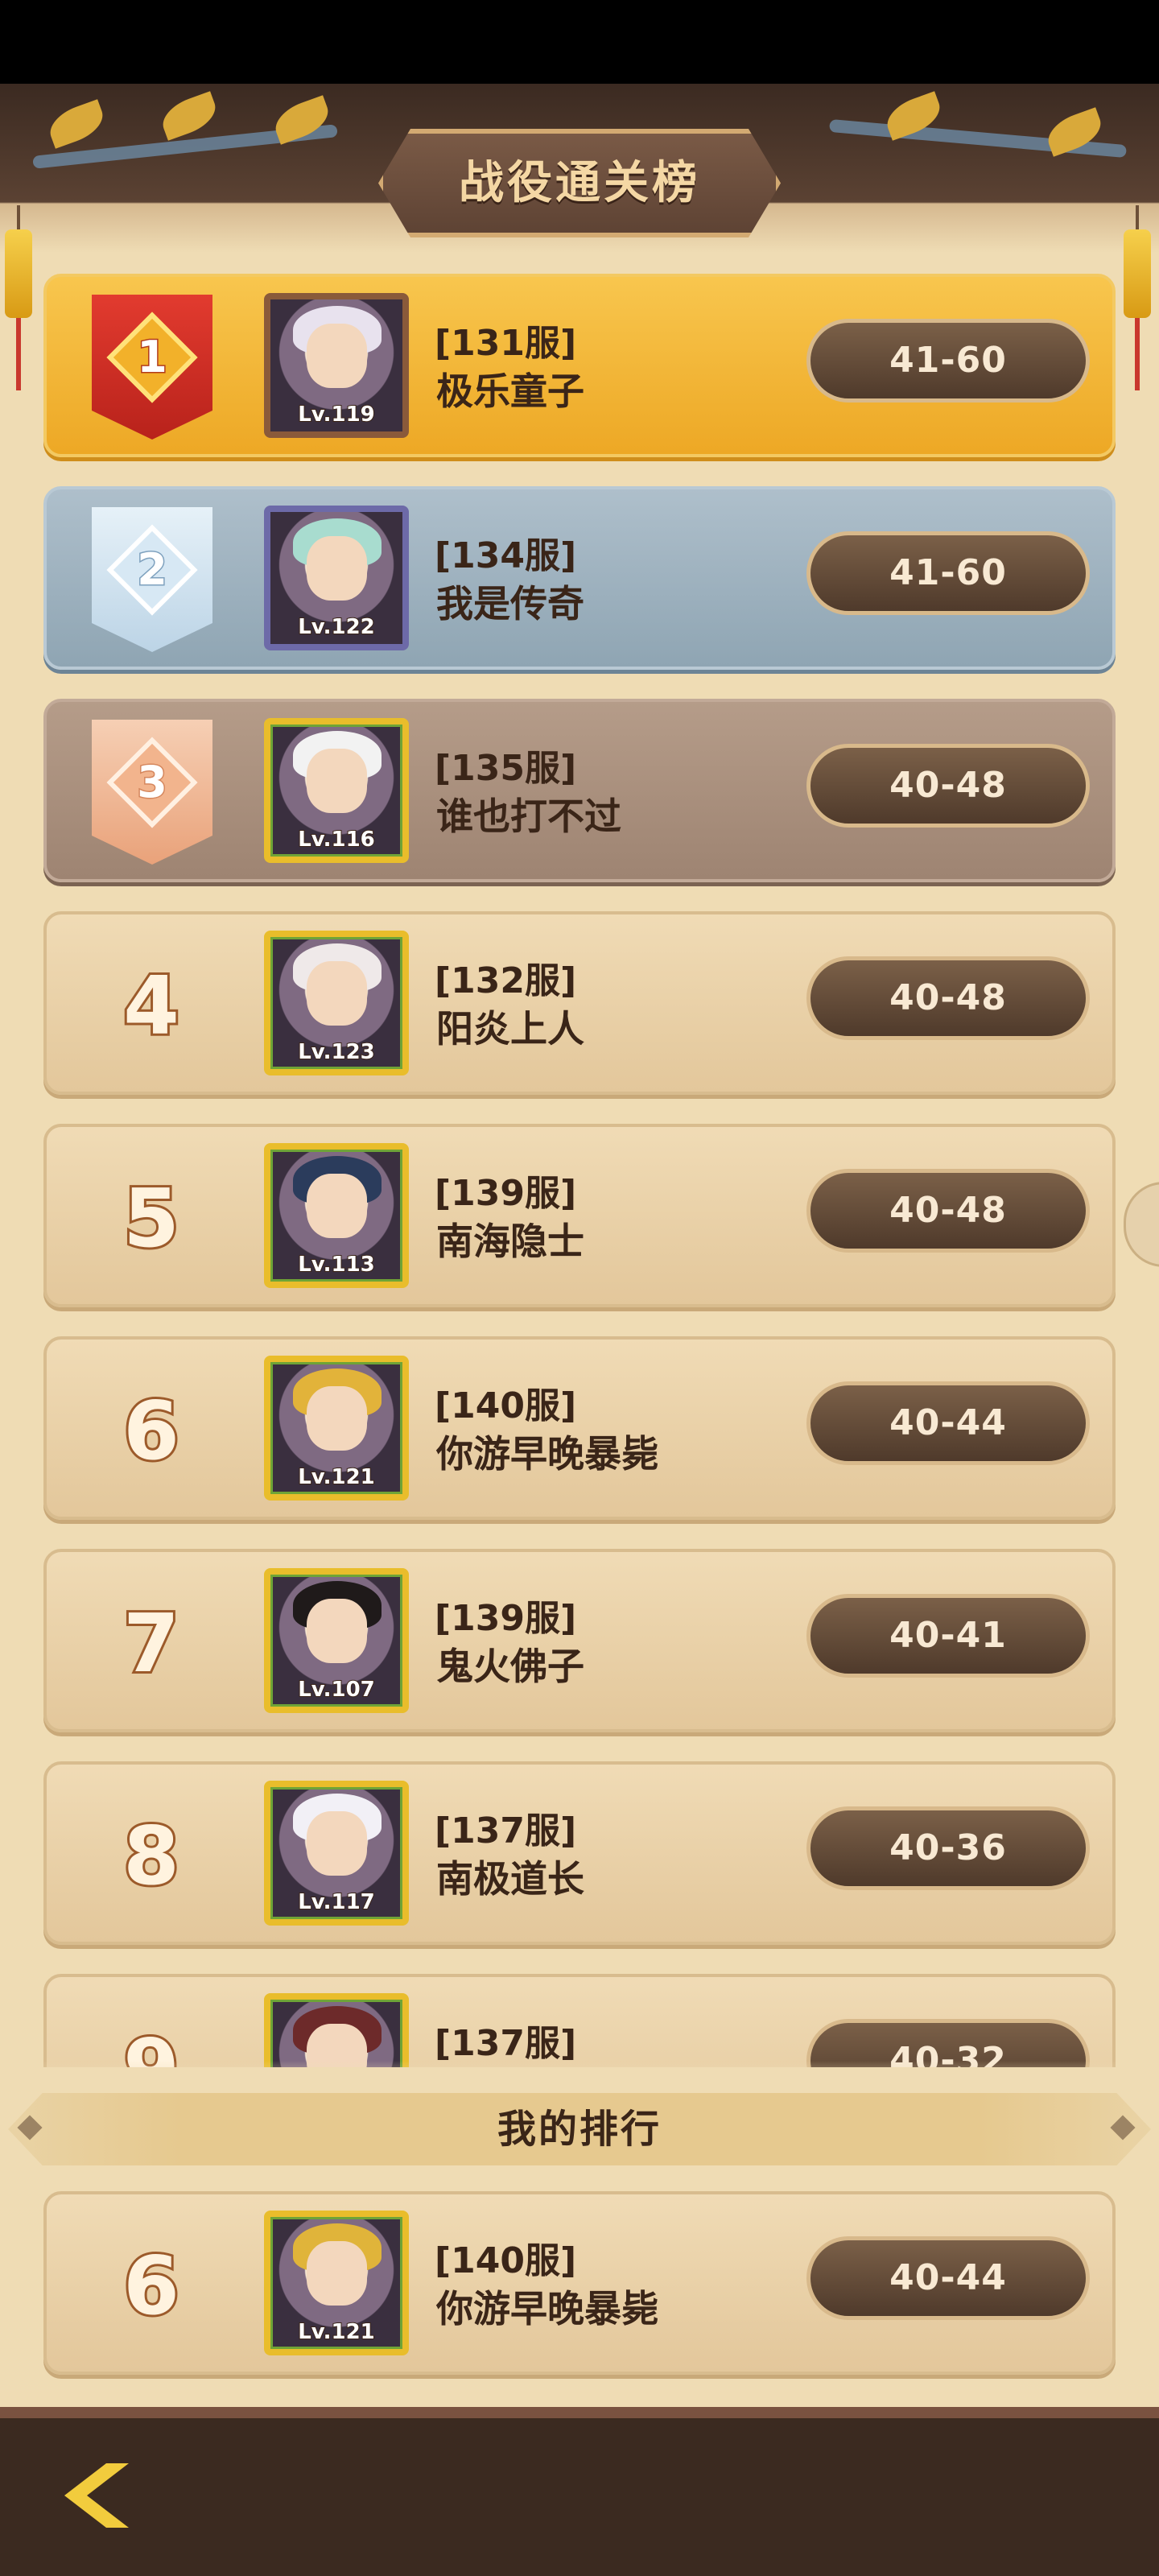  What do you see at coordinates (510, 603) in the screenshot?
I see `player-name: 我是传奇` at bounding box center [510, 603].